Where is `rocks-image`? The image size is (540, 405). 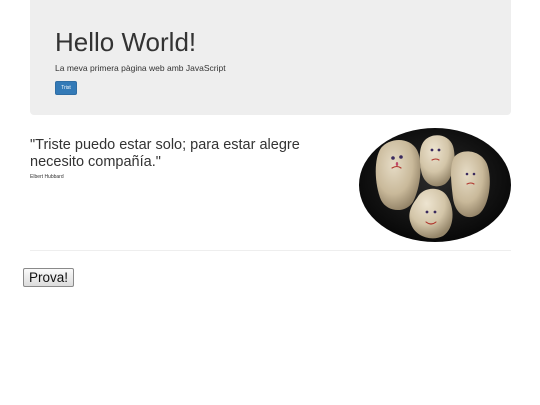
rocks-image is located at coordinates (435, 185).